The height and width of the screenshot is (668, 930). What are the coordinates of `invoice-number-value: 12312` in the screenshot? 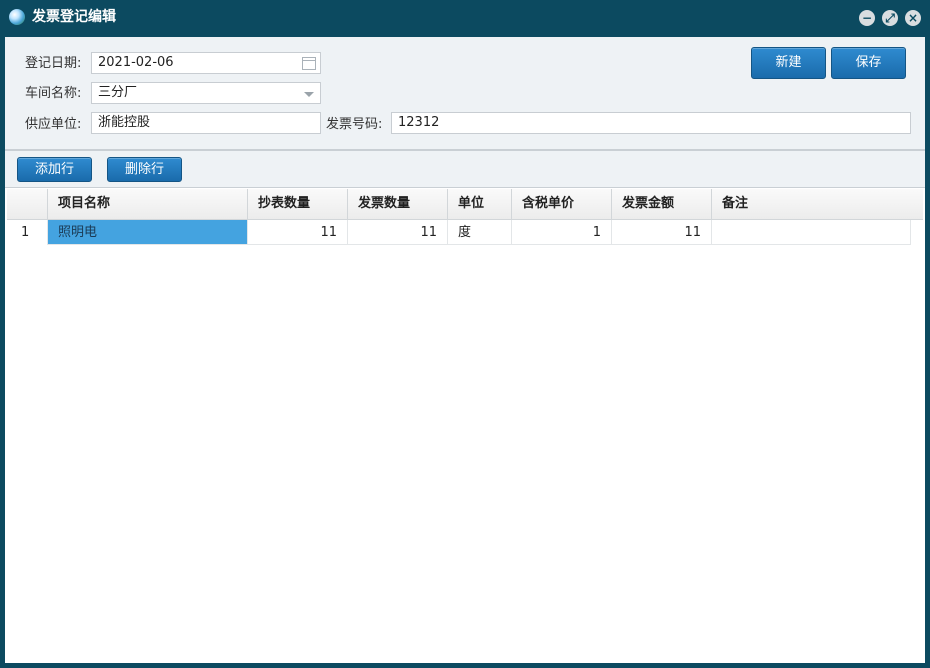 It's located at (419, 122).